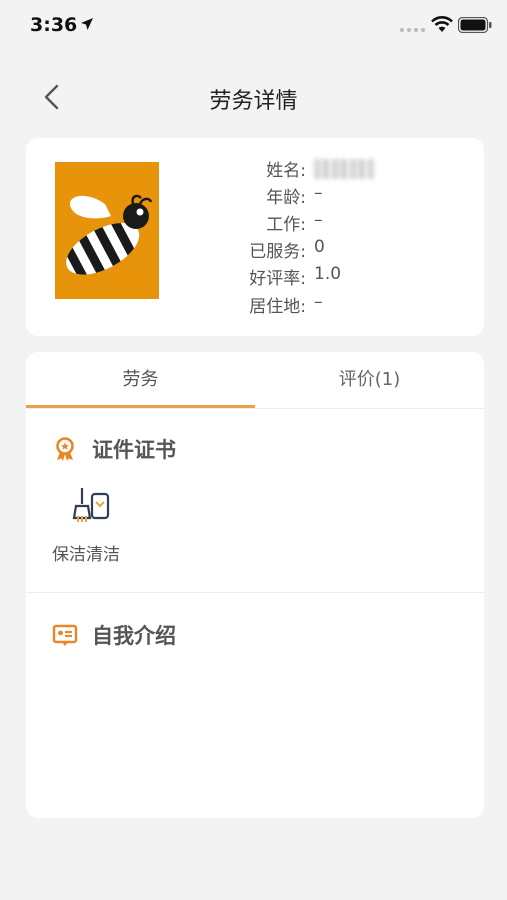  Describe the element at coordinates (91, 505) in the screenshot. I see `cleaning-icon` at that location.